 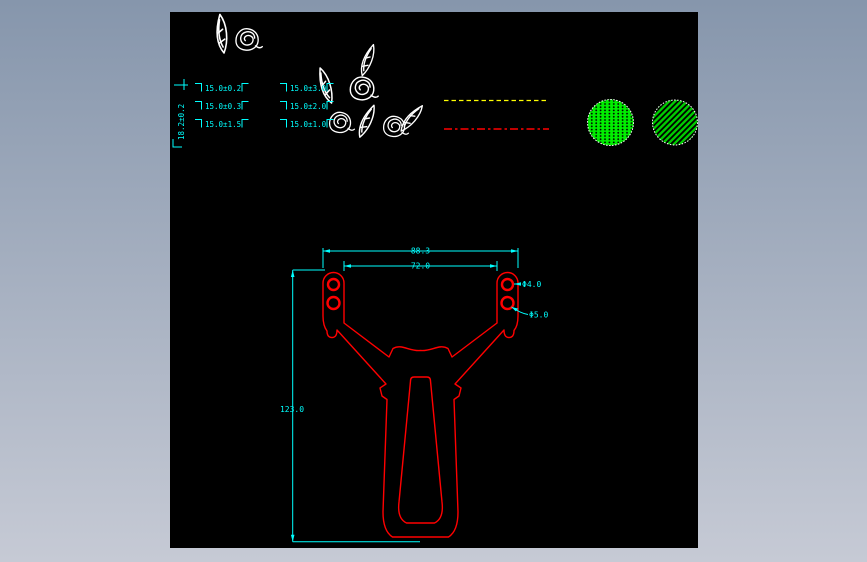 What do you see at coordinates (531, 284) in the screenshot?
I see `dimension-value: Φ4.0` at bounding box center [531, 284].